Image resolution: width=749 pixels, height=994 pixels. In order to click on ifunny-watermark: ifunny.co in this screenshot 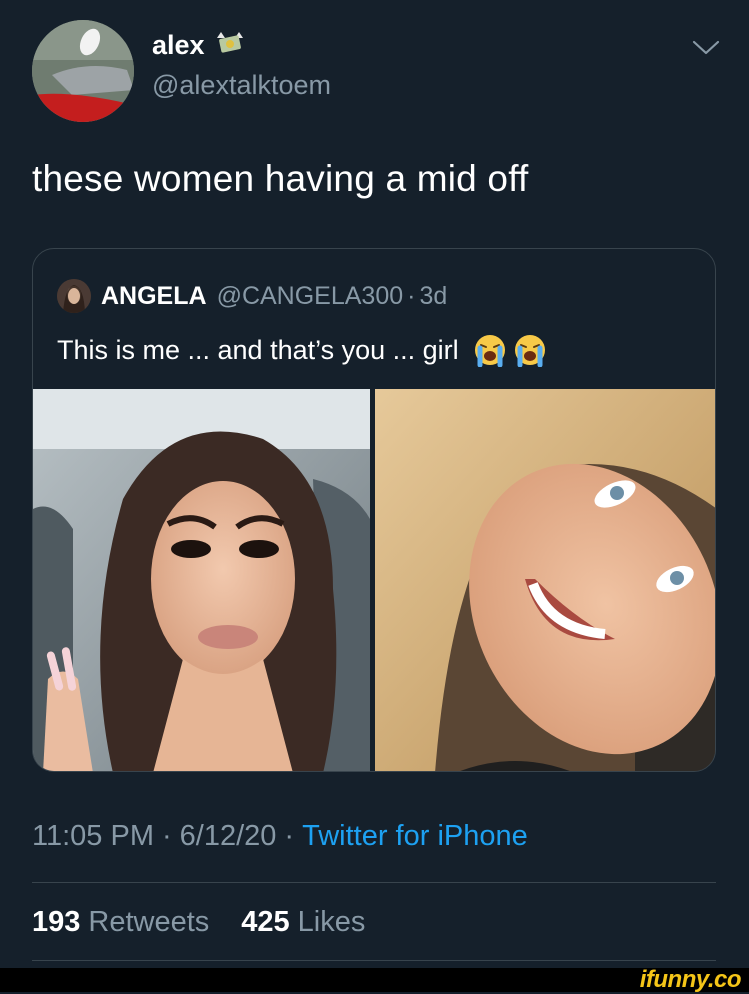, I will do `click(690, 979)`.